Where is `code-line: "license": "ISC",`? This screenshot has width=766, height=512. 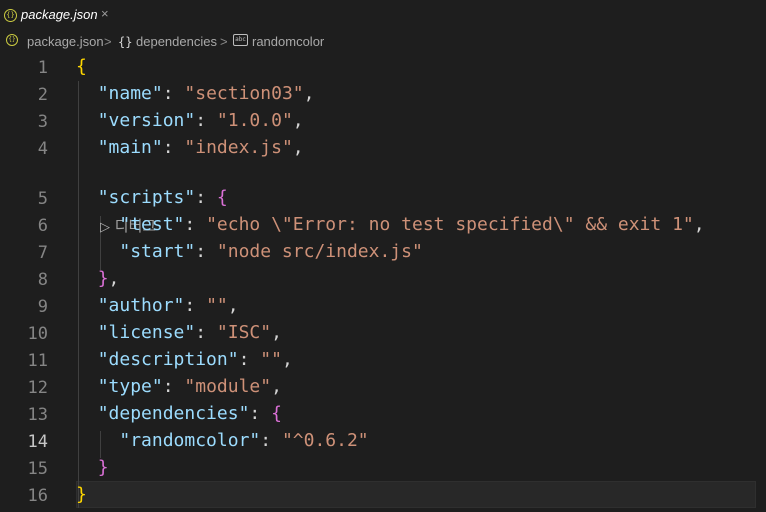
code-line: "license": "ISC", is located at coordinates (189, 332).